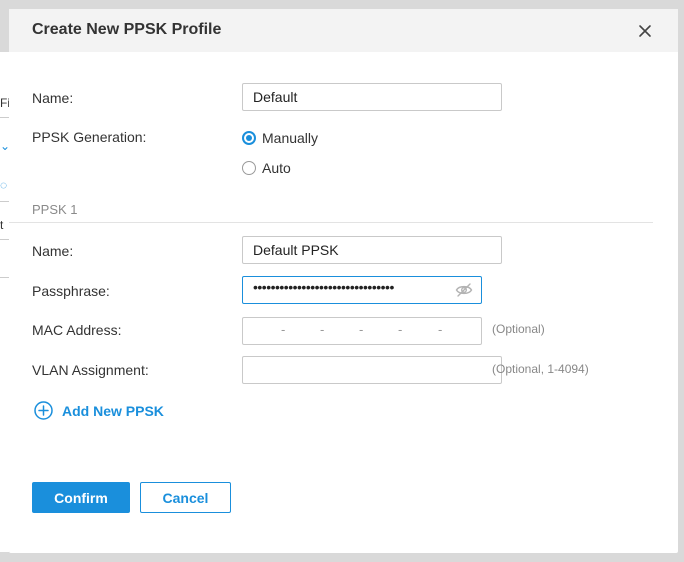 Image resolution: width=684 pixels, height=562 pixels. I want to click on radio-unchecked-icon, so click(249, 168).